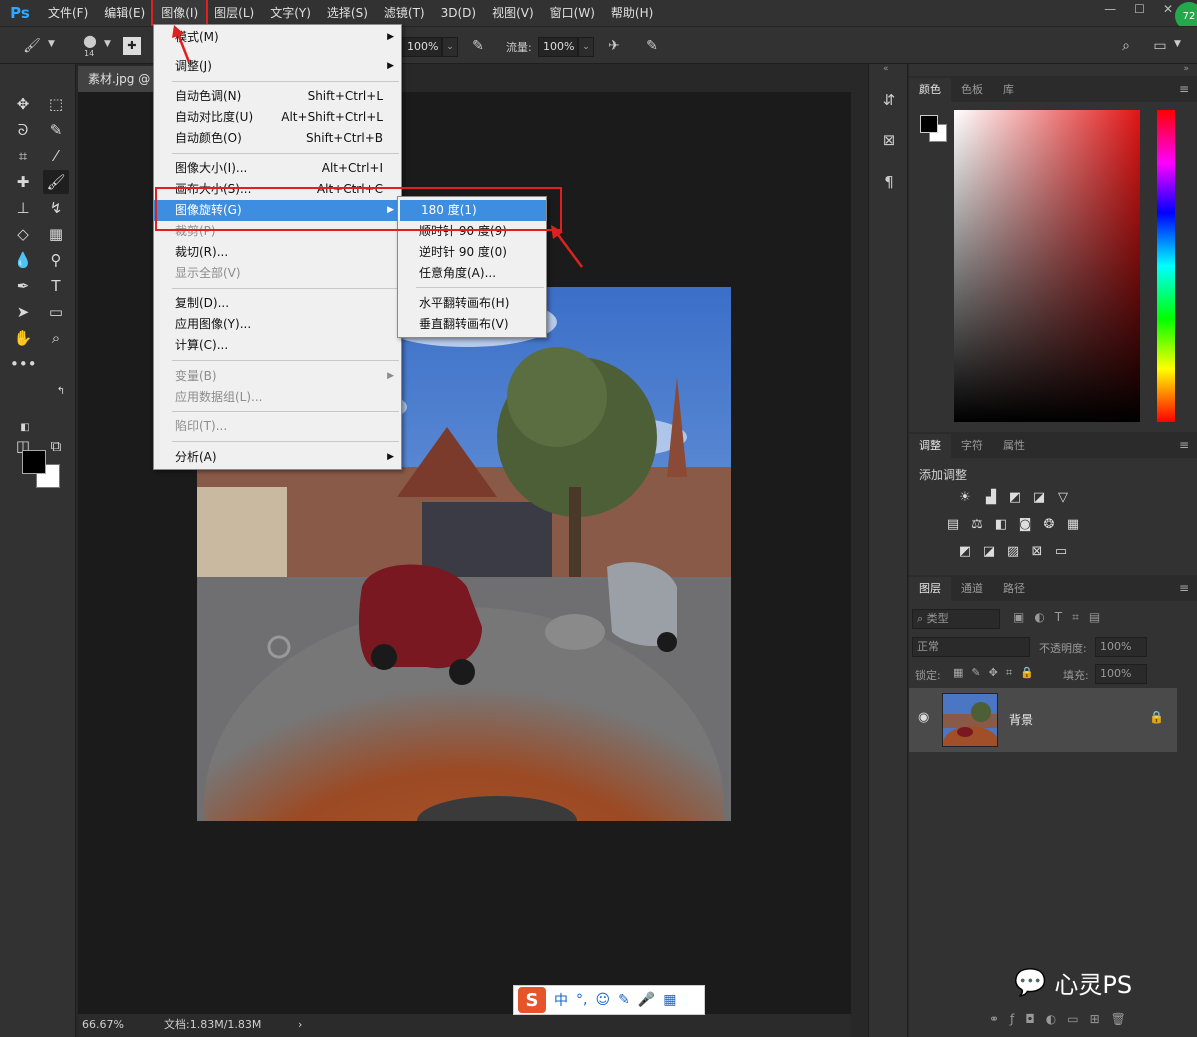 The width and height of the screenshot is (1197, 1037). Describe the element at coordinates (56, 286) in the screenshot. I see `type-tool-icon: T` at that location.